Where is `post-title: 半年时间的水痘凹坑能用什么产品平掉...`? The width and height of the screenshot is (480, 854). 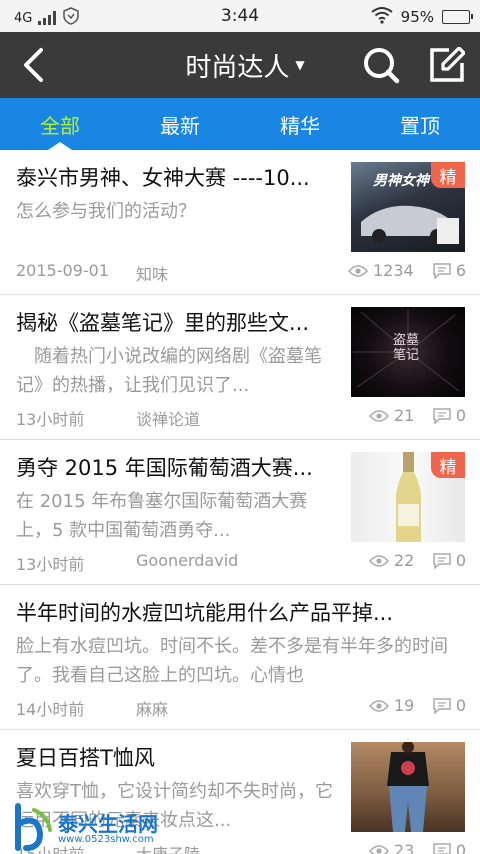
post-title: 半年时间的水痘凹坑能用什么产品平掉... is located at coordinates (205, 613).